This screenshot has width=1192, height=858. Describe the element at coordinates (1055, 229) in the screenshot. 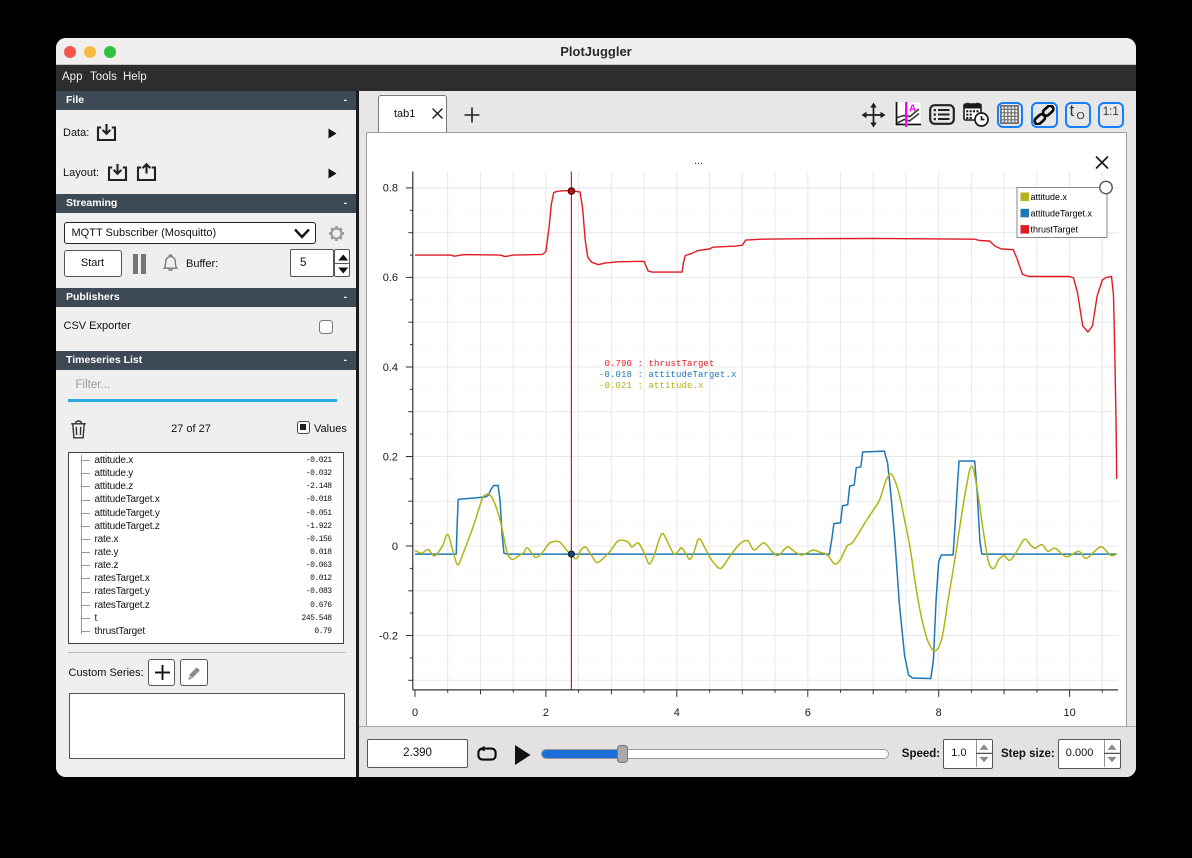

I see `svg-text: thrustTarget` at that location.